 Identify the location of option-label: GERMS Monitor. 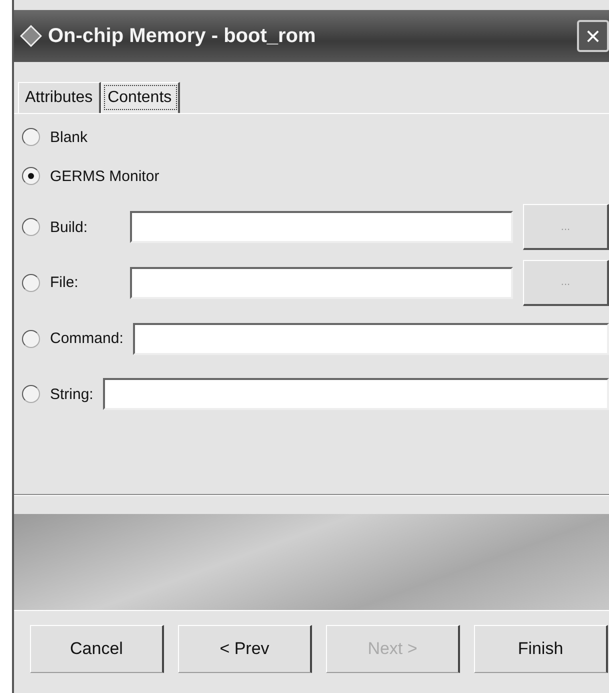
(105, 176).